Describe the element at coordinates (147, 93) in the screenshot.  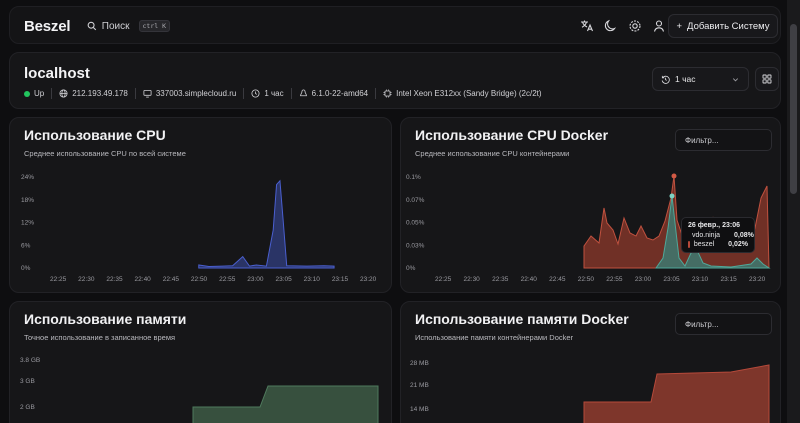
I see `monitor-icon` at that location.